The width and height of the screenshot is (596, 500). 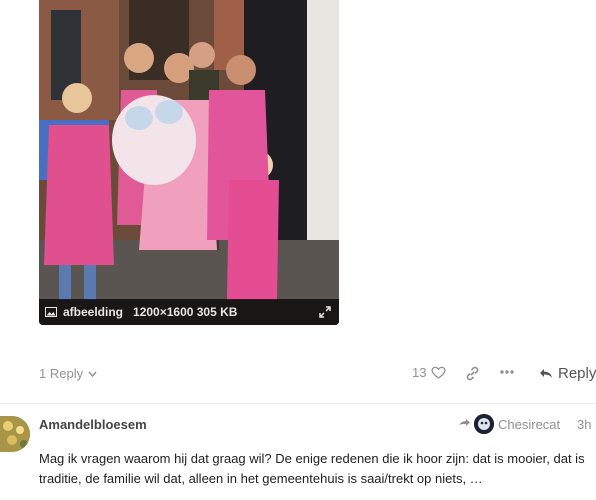 I want to click on author-name: Amandelbloesem, so click(x=93, y=424).